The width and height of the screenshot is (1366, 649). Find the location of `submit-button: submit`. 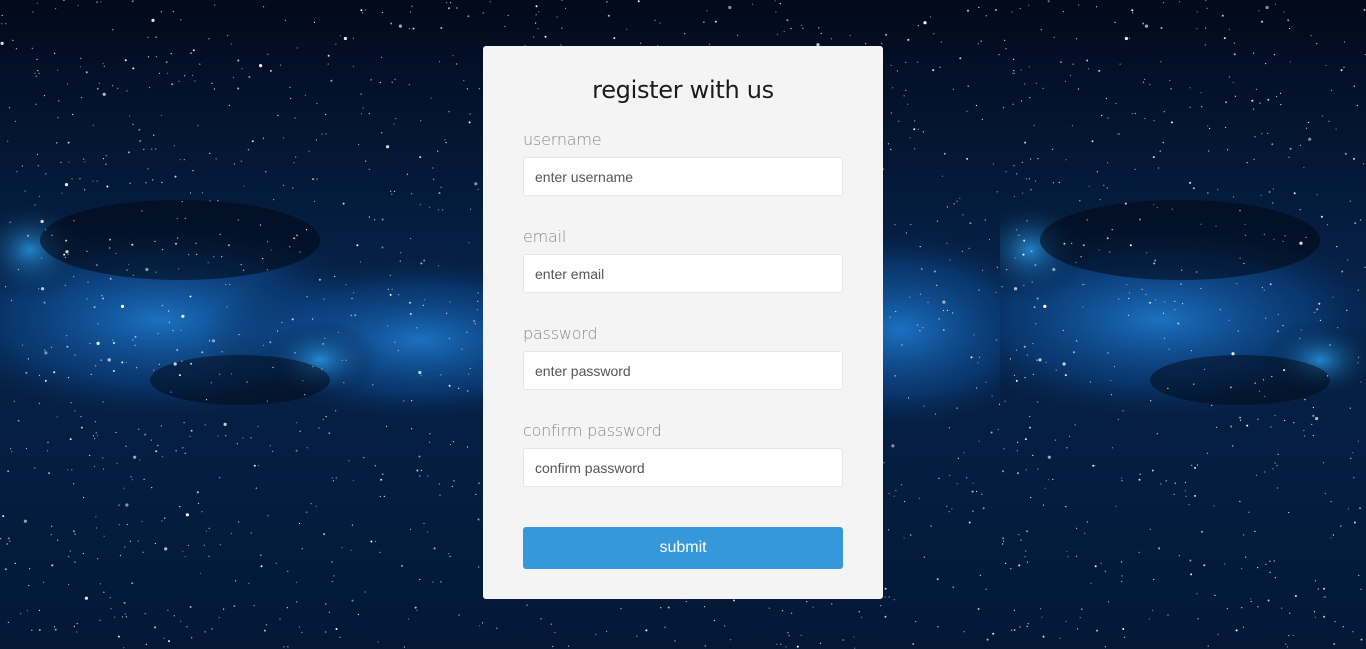

submit-button: submit is located at coordinates (683, 548).